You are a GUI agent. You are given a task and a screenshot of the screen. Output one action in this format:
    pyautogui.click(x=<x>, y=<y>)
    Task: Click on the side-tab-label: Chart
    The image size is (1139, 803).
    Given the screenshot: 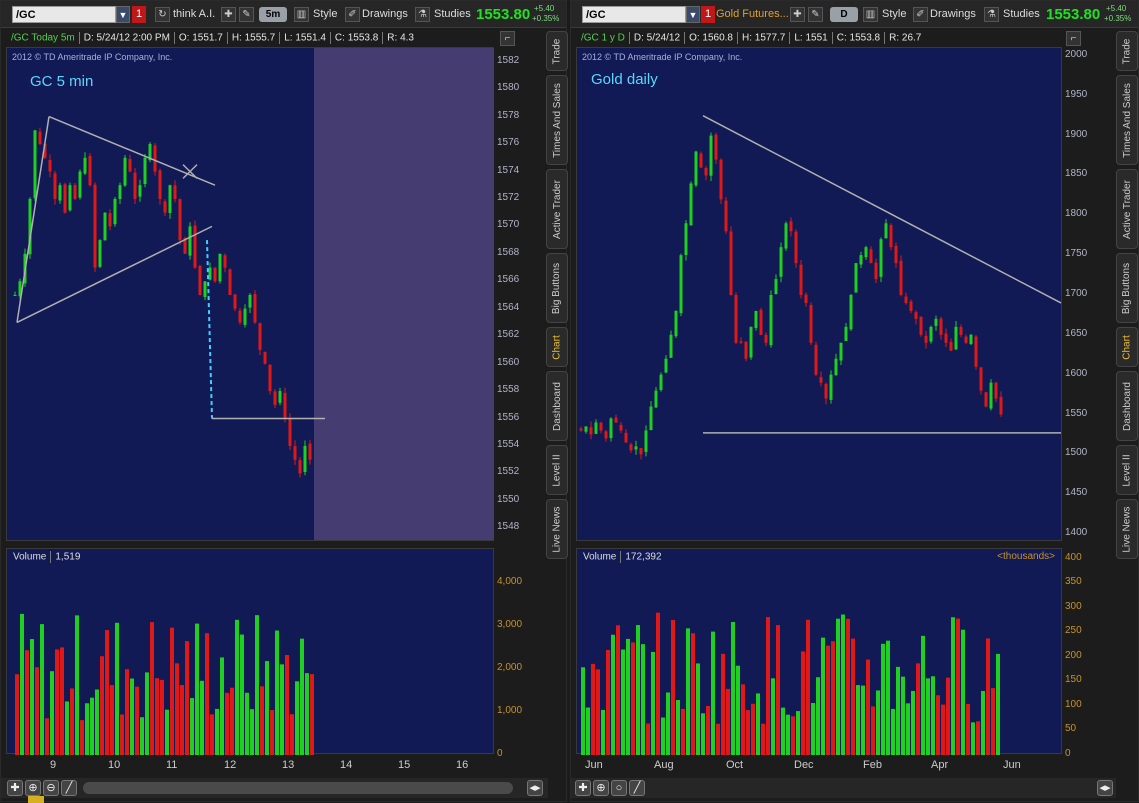 What is the action you would take?
    pyautogui.click(x=557, y=347)
    